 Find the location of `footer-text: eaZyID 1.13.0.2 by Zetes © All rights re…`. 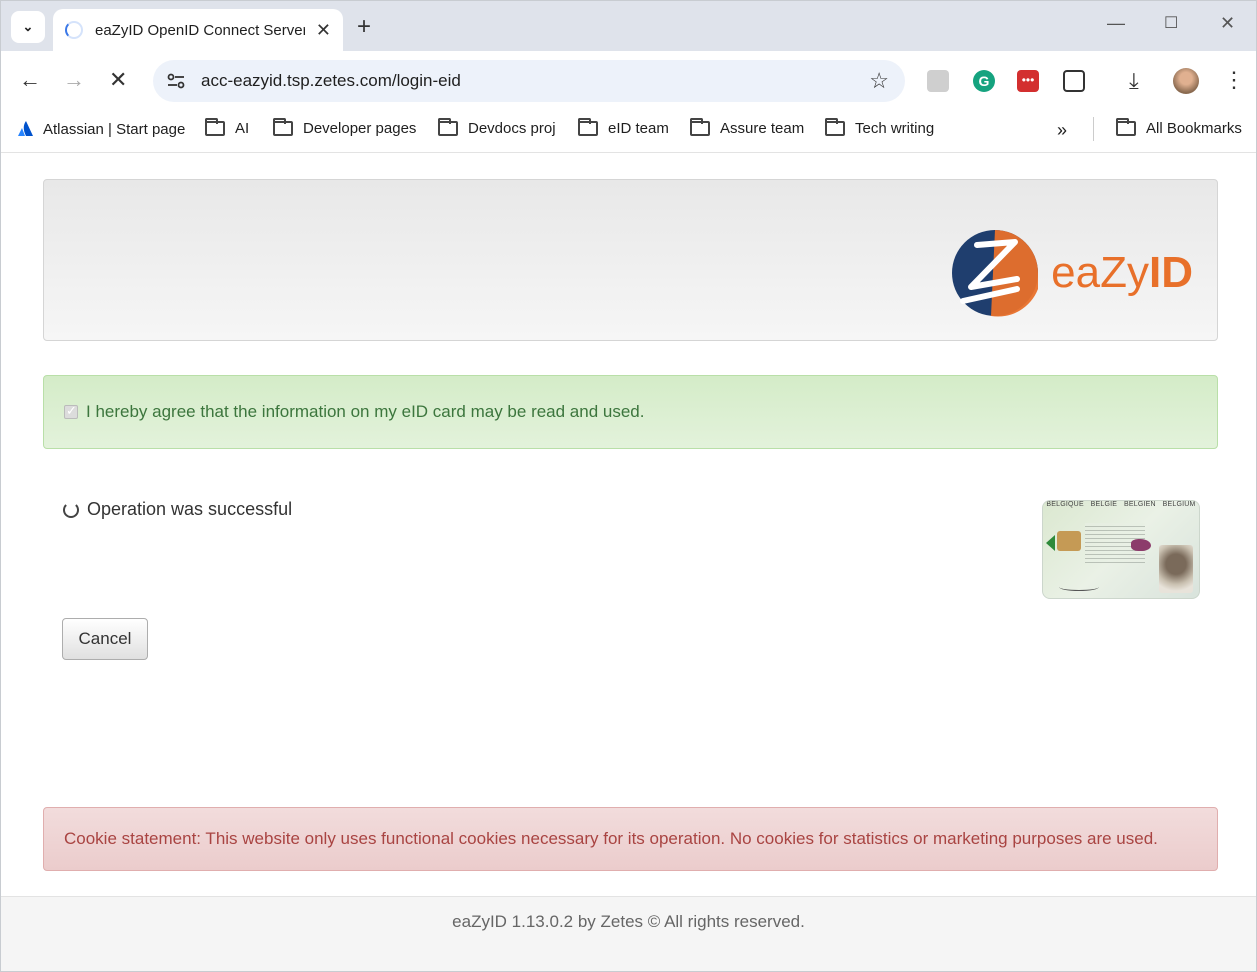

footer-text: eaZyID 1.13.0.2 by Zetes © All rights re… is located at coordinates (628, 921).